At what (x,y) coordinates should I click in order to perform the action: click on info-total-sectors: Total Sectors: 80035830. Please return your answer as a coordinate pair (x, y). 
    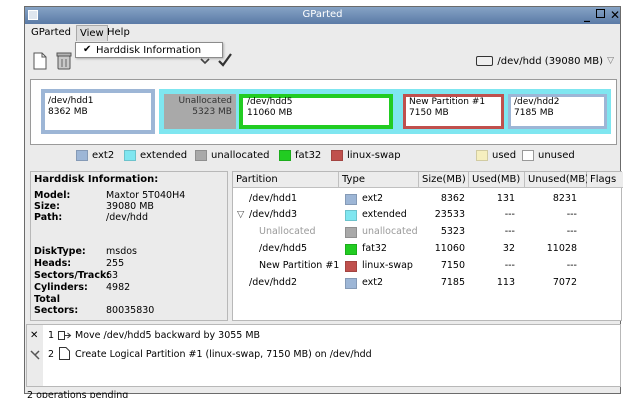
    Looking at the image, I should click on (94, 305).